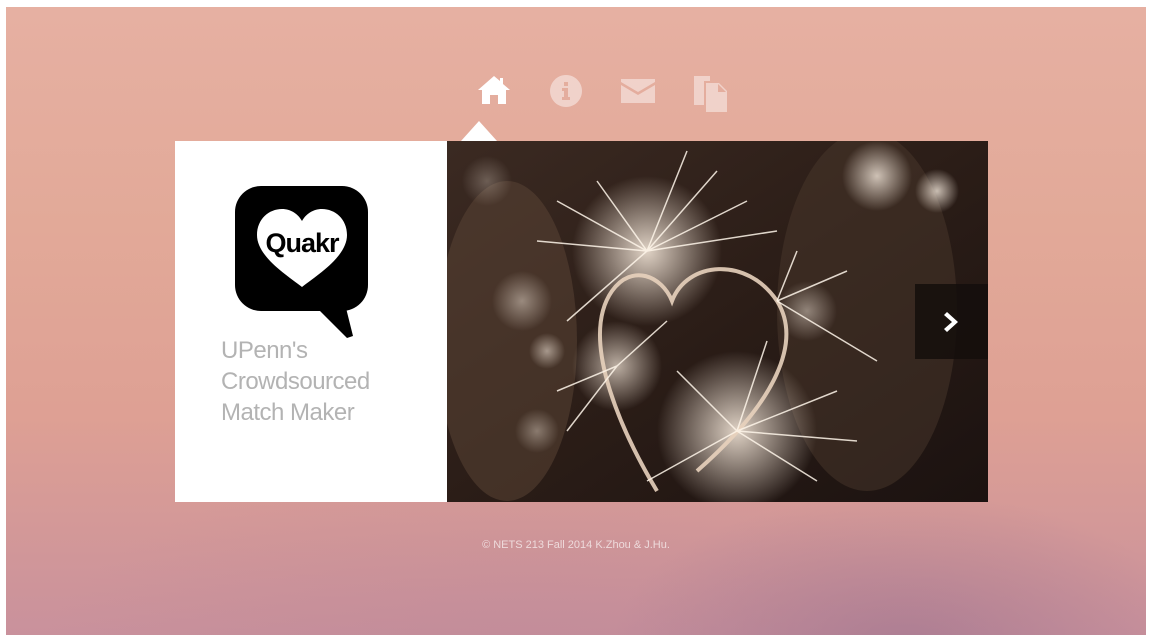  I want to click on active-nav-pointer, so click(479, 131).